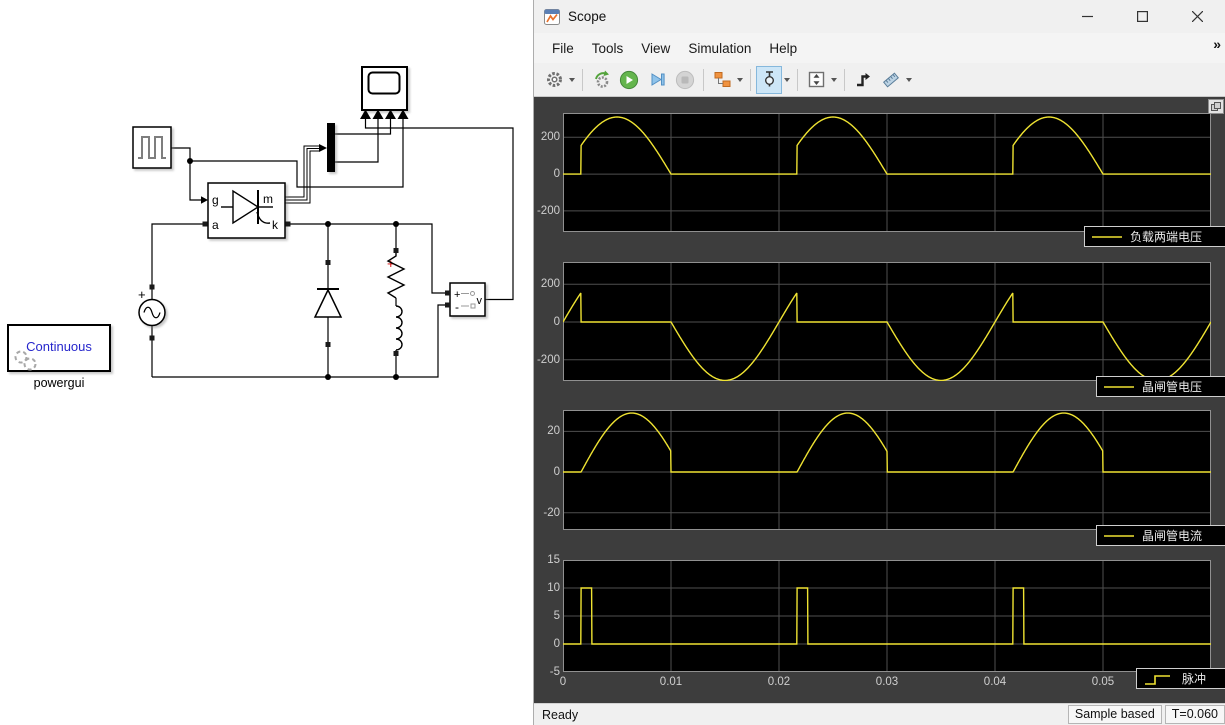 This screenshot has height=725, width=1225. Describe the element at coordinates (560, 714) in the screenshot. I see `status-text: Ready` at that location.